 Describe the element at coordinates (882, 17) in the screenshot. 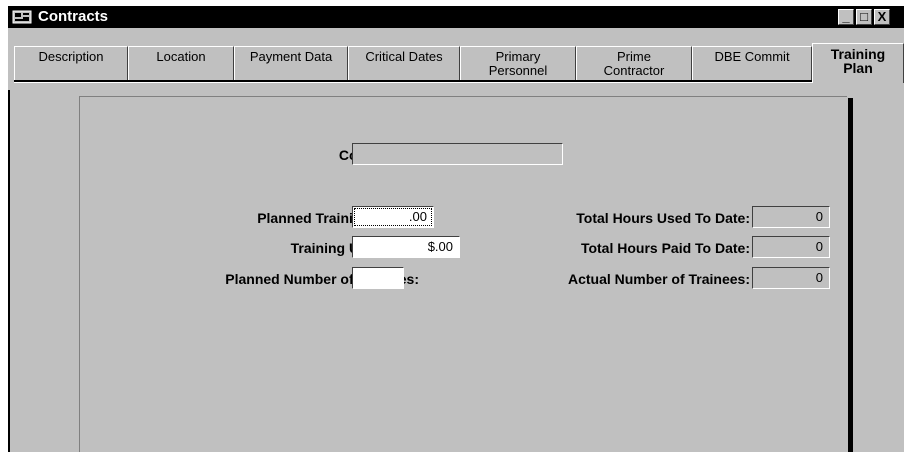

I see `close-icon: X` at that location.